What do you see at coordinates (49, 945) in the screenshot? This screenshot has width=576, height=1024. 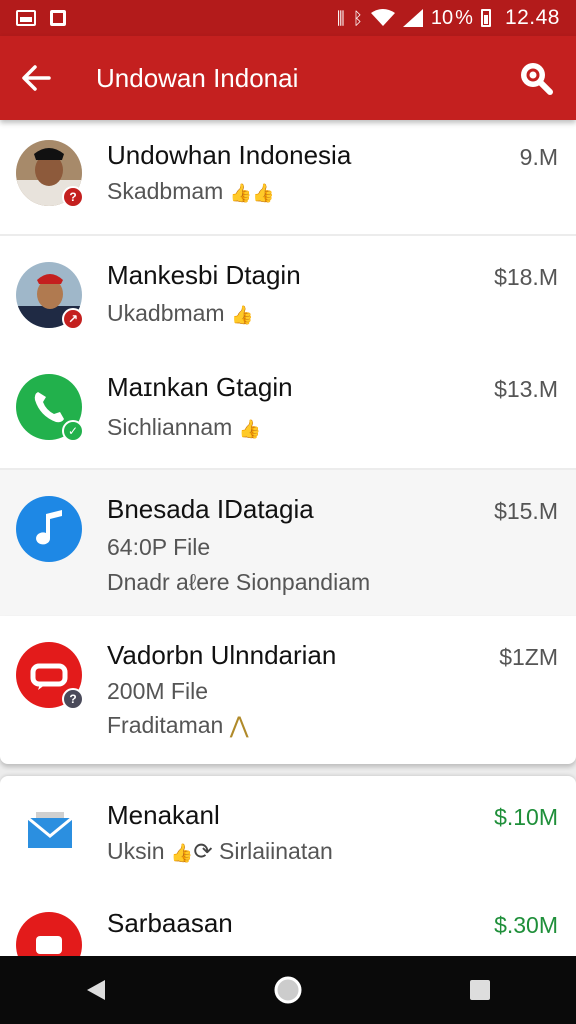 I see `chat-icon` at bounding box center [49, 945].